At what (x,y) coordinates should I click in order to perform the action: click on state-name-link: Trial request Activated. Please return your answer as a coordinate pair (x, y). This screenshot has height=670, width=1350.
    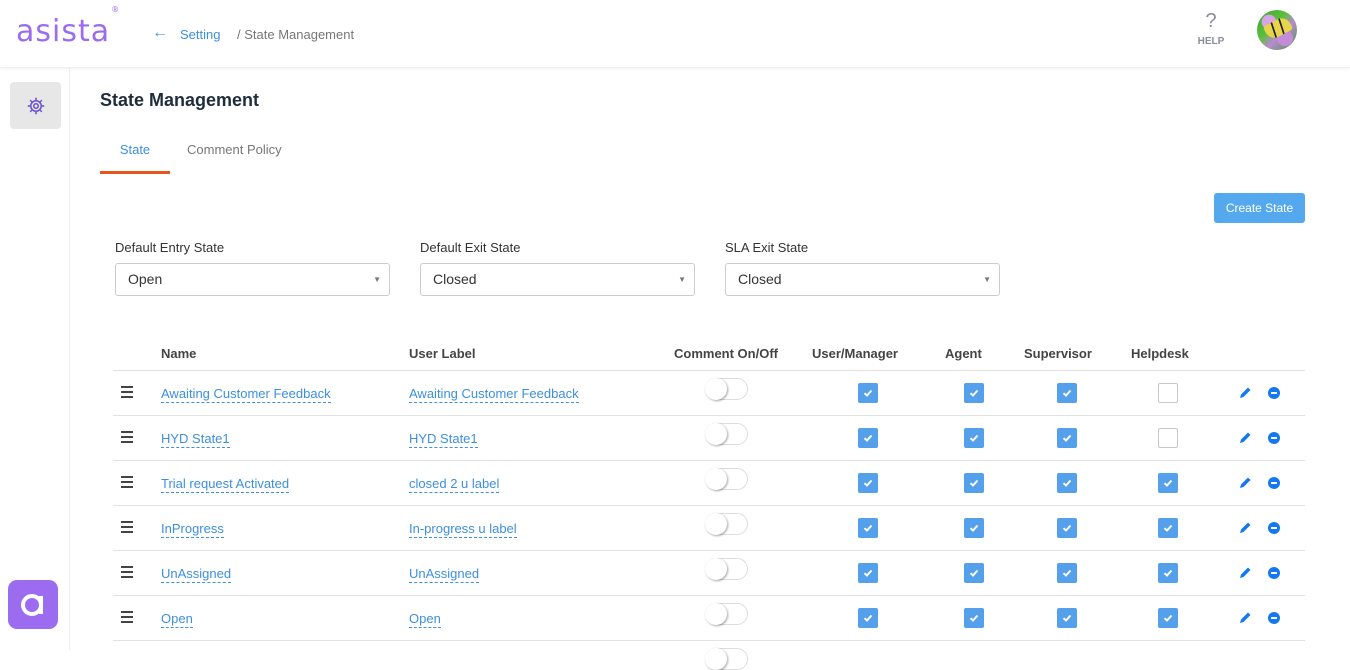
    Looking at the image, I should click on (225, 484).